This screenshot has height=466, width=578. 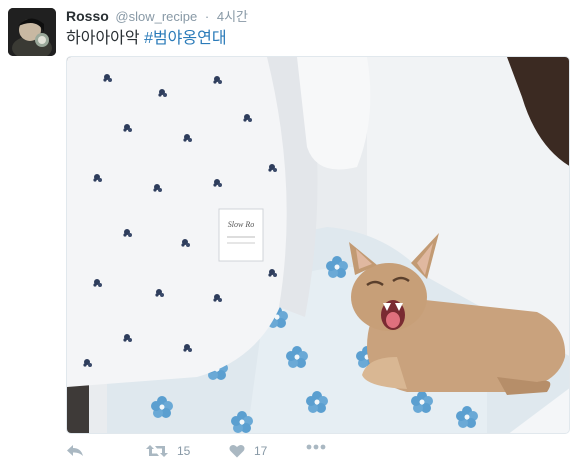 I want to click on reply-icon, so click(x=75, y=450).